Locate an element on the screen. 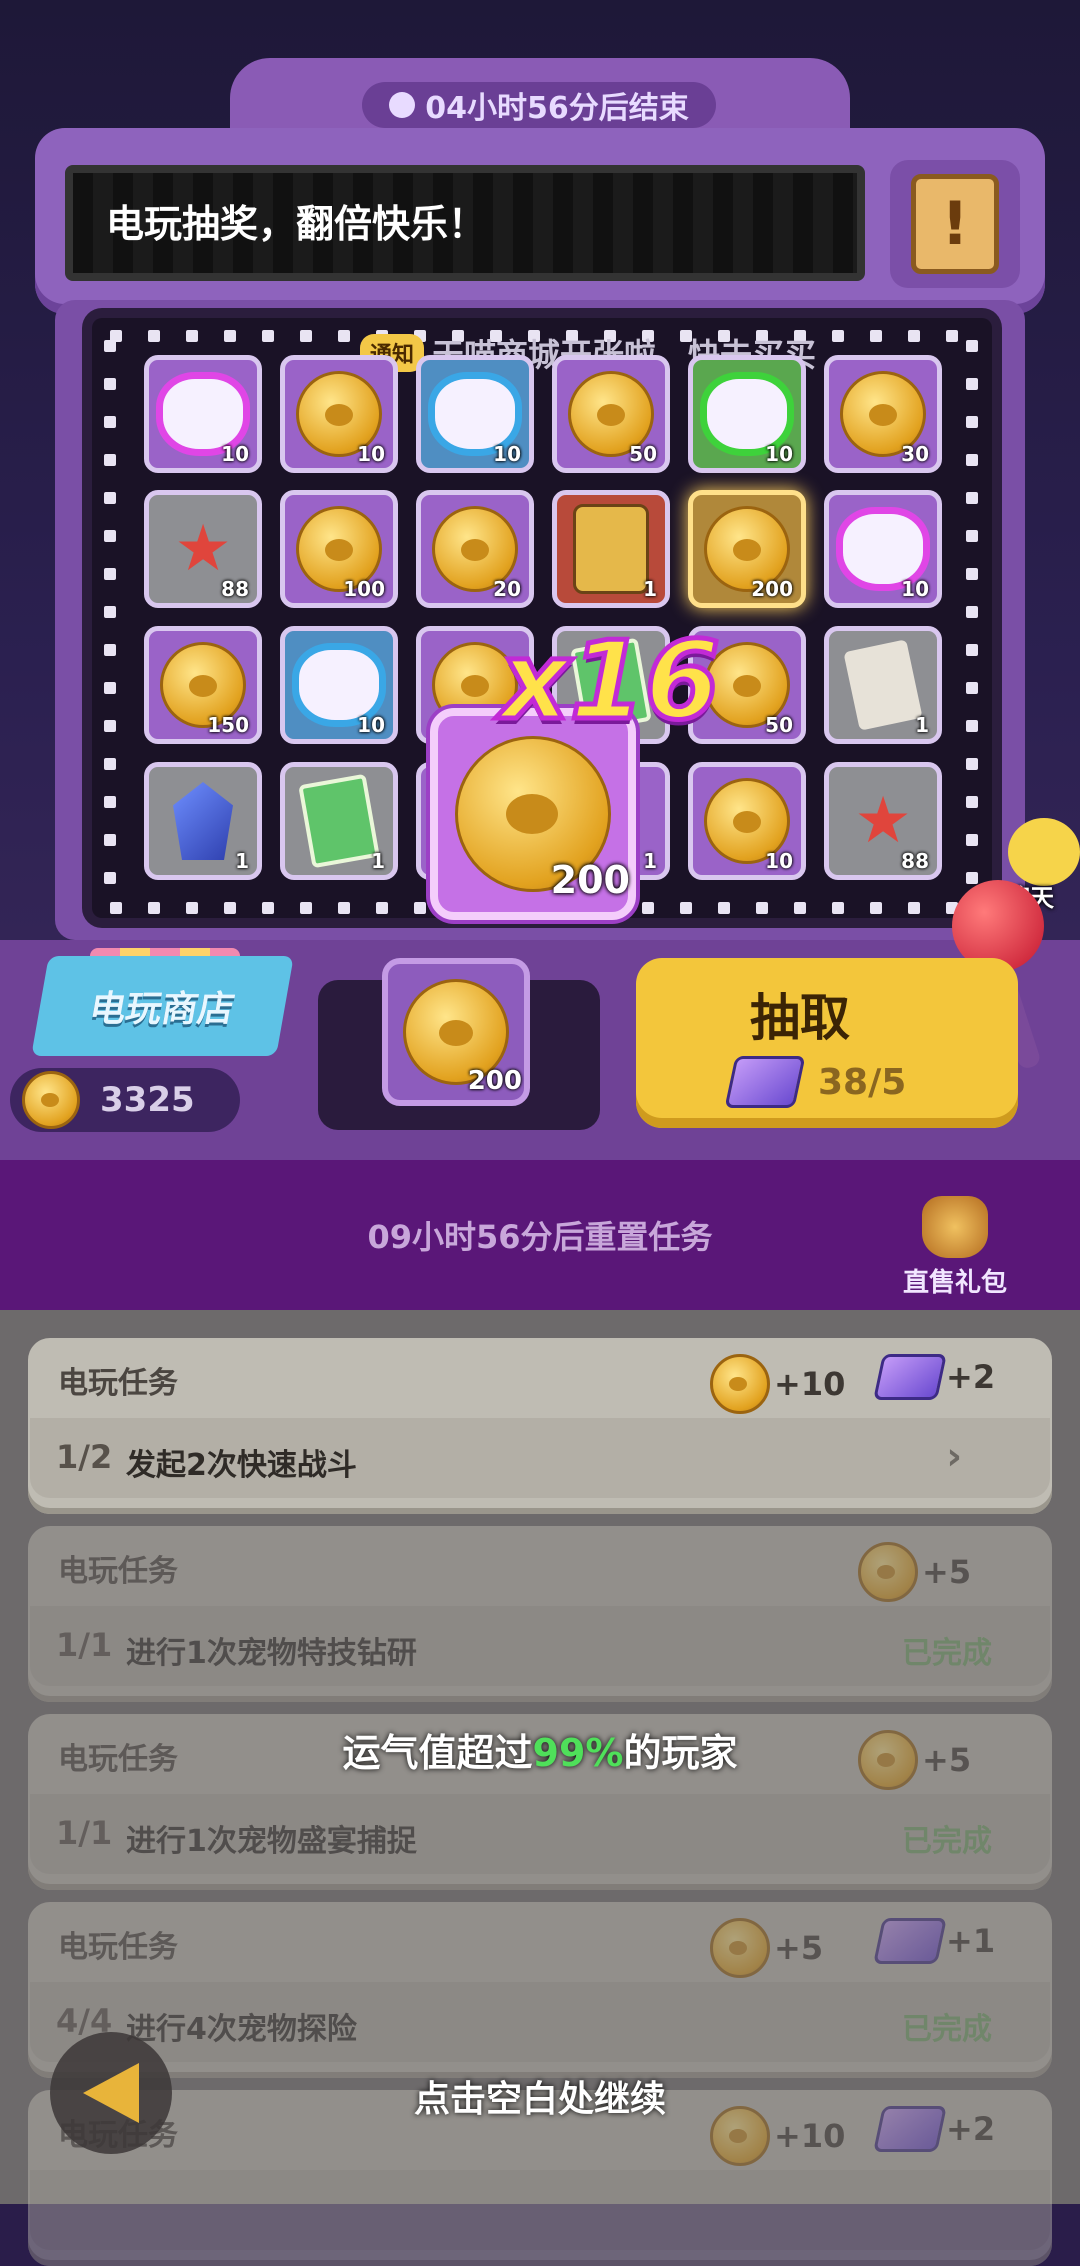  featured-prize-count: 200 is located at coordinates (590, 880).